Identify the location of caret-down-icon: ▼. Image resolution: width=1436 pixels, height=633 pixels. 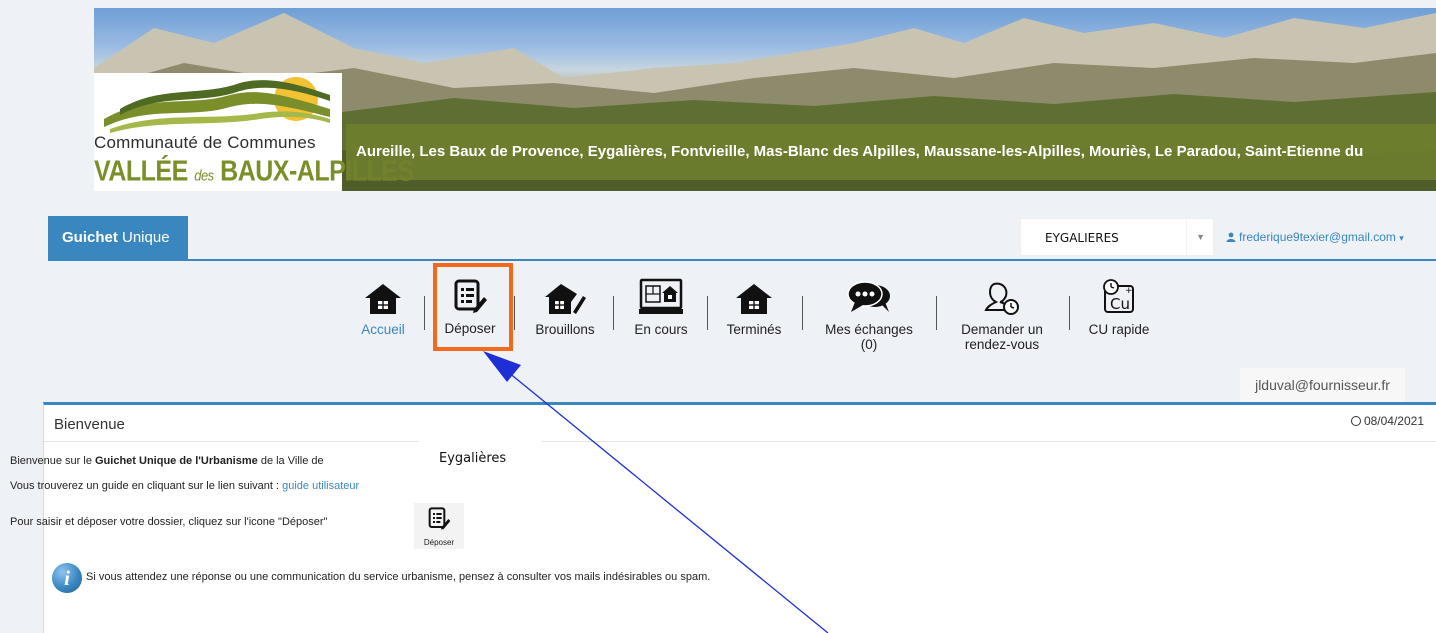
(1200, 237).